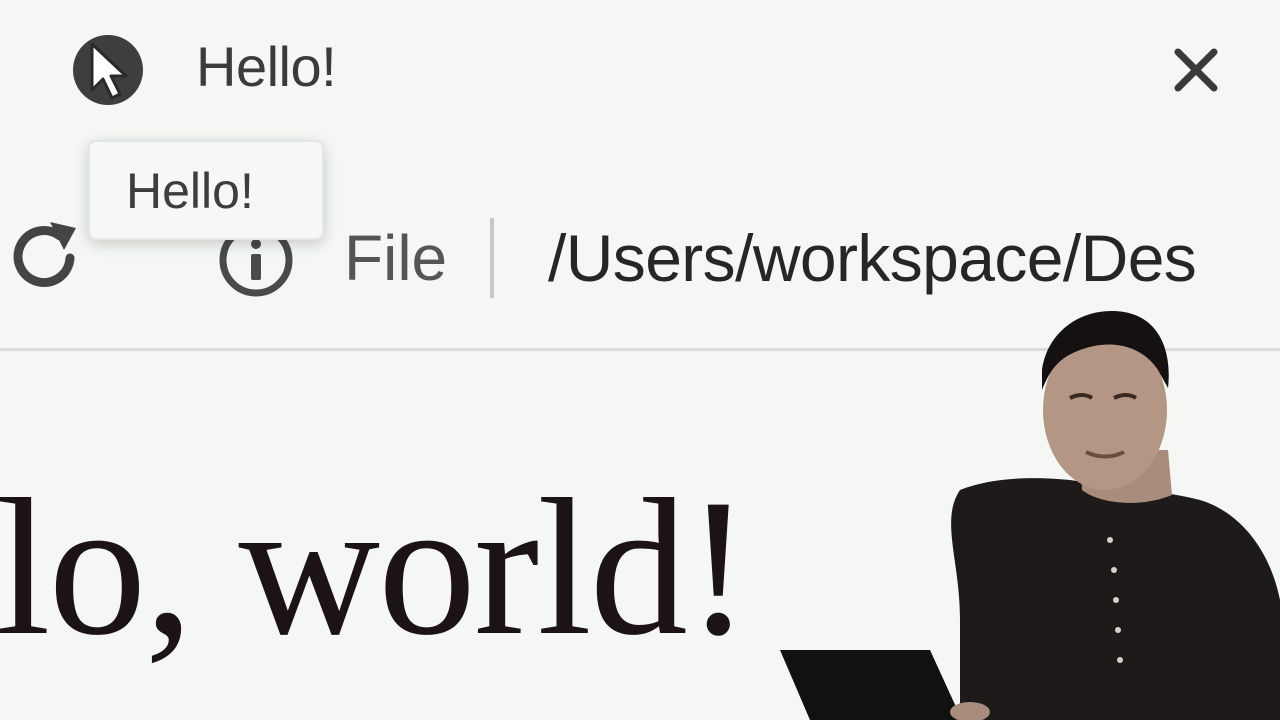 The height and width of the screenshot is (720, 1280). Describe the element at coordinates (1196, 70) in the screenshot. I see `close-icon` at that location.